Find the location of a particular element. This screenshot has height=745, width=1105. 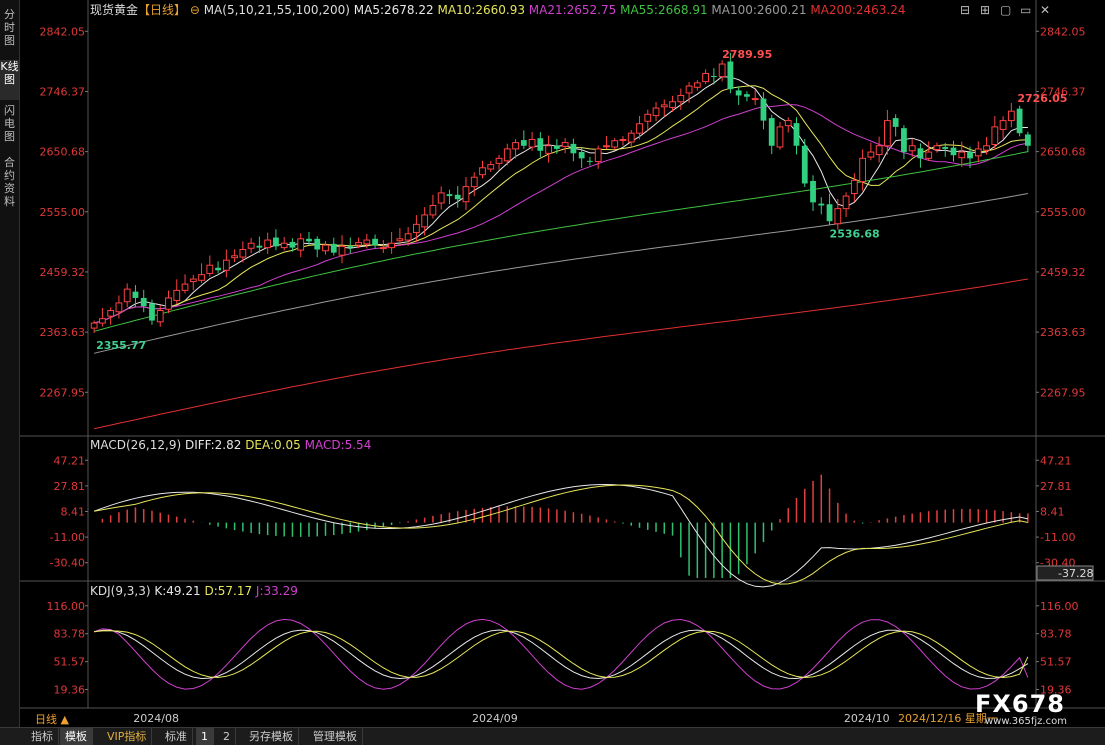

ma-value-1: MA10:2660.93 is located at coordinates (482, 10).